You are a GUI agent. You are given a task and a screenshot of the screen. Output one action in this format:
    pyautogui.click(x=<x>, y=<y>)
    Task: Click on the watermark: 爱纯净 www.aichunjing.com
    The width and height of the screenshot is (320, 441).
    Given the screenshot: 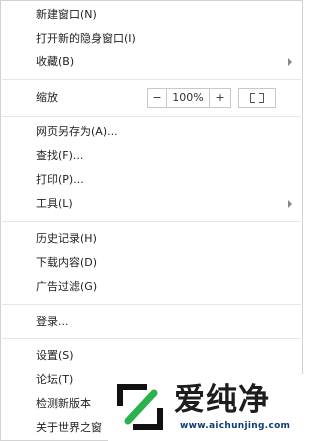 What is the action you would take?
    pyautogui.click(x=205, y=407)
    